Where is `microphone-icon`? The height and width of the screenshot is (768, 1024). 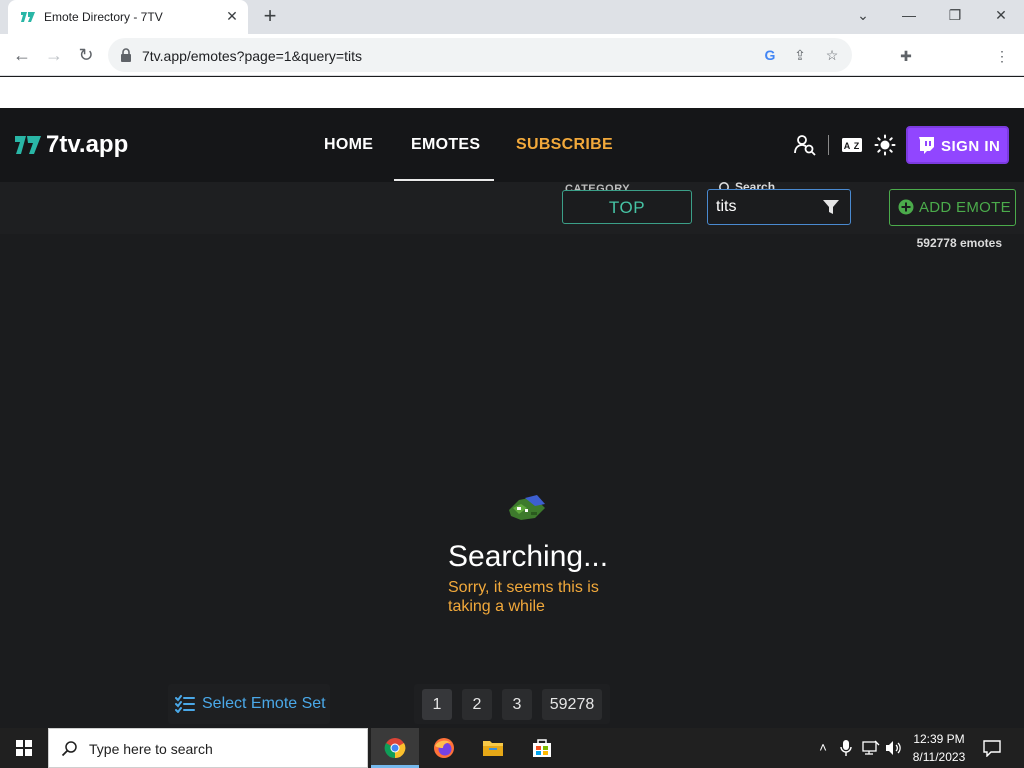 microphone-icon is located at coordinates (846, 748).